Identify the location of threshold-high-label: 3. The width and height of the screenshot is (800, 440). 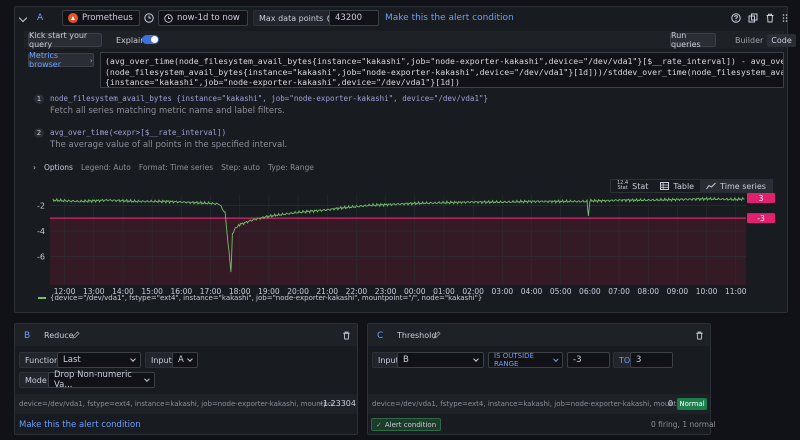
(761, 198).